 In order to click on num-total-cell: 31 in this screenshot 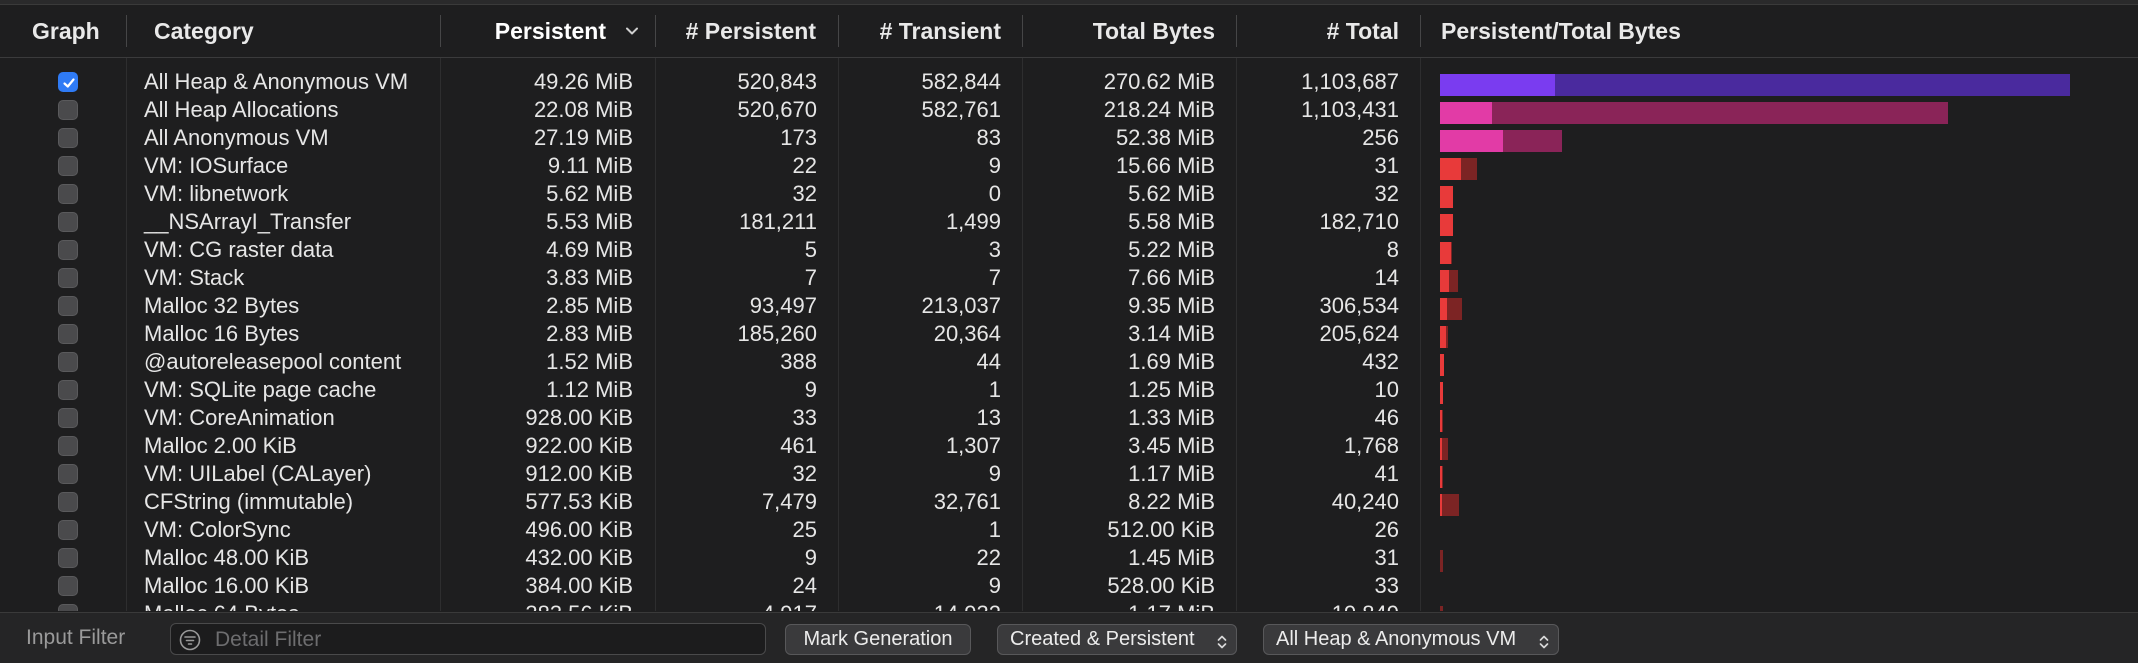, I will do `click(1386, 165)`.